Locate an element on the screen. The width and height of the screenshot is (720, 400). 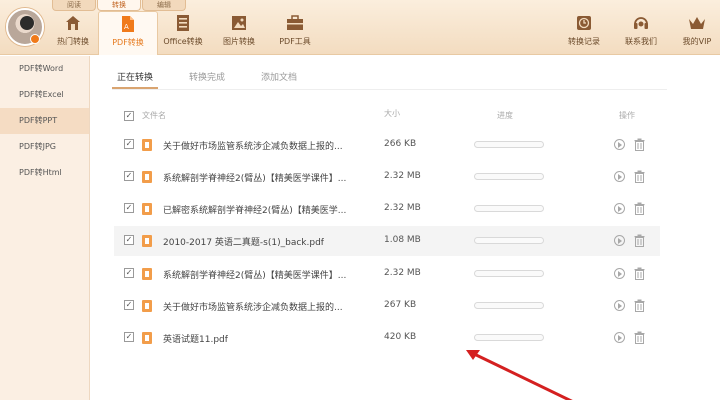
column-header-action: 操作 is located at coordinates (627, 115).